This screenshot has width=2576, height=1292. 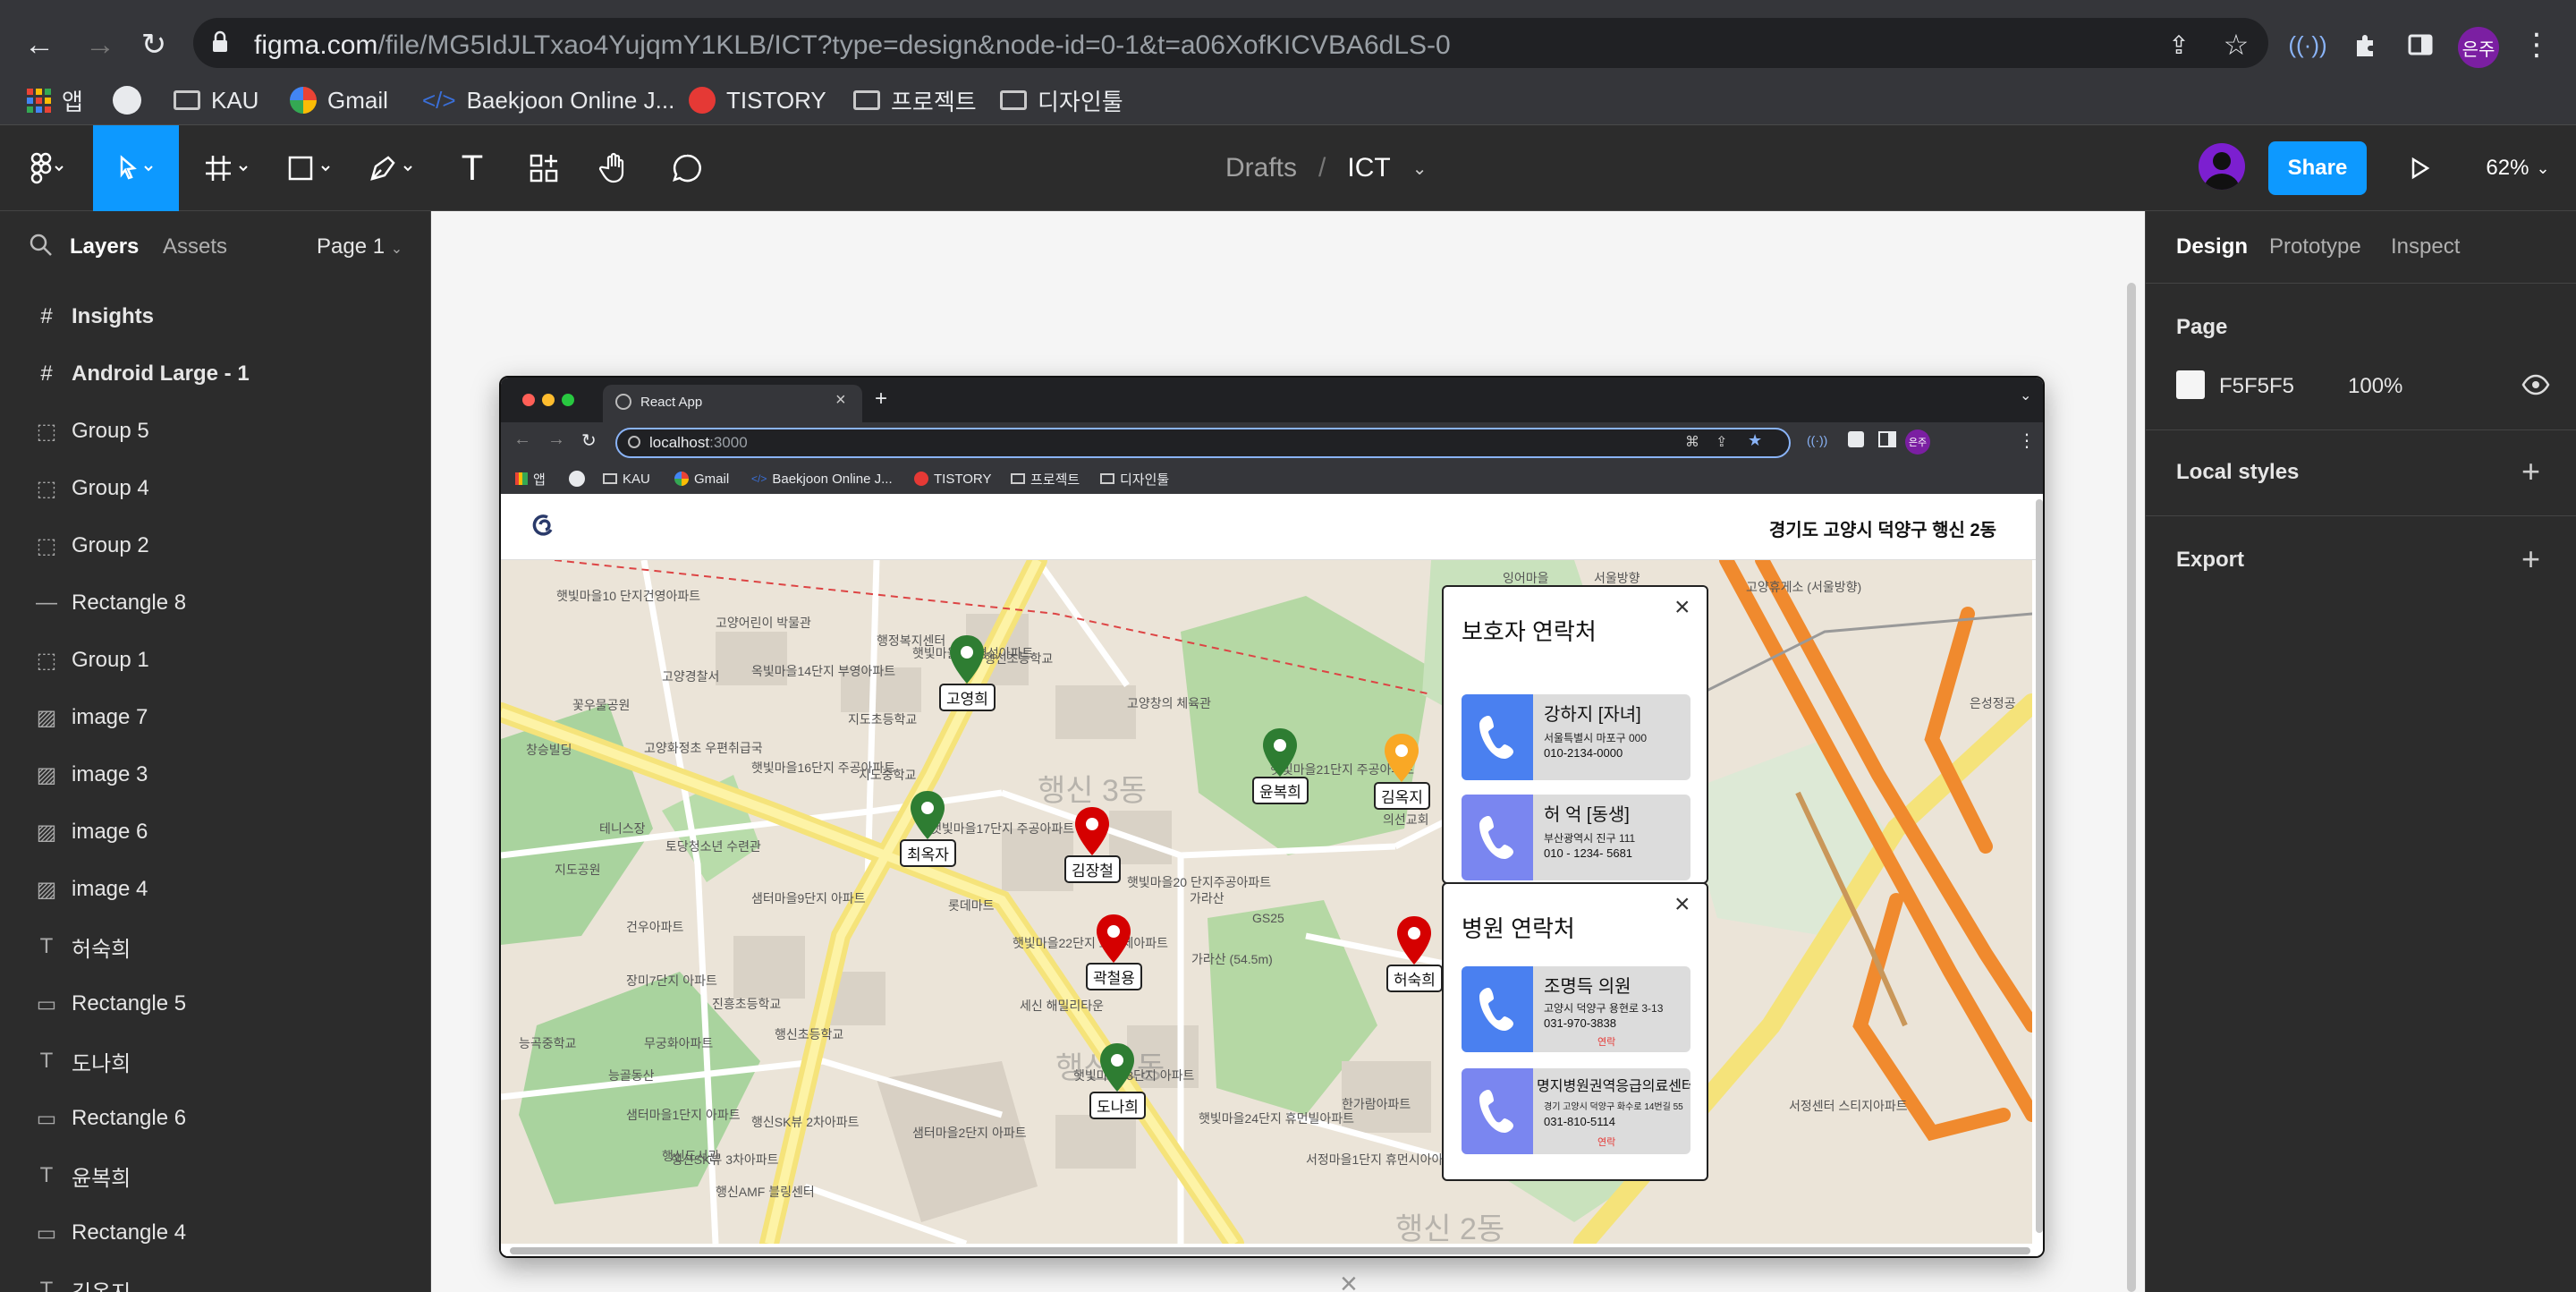 What do you see at coordinates (615, 168) in the screenshot?
I see `hand-tool-icon` at bounding box center [615, 168].